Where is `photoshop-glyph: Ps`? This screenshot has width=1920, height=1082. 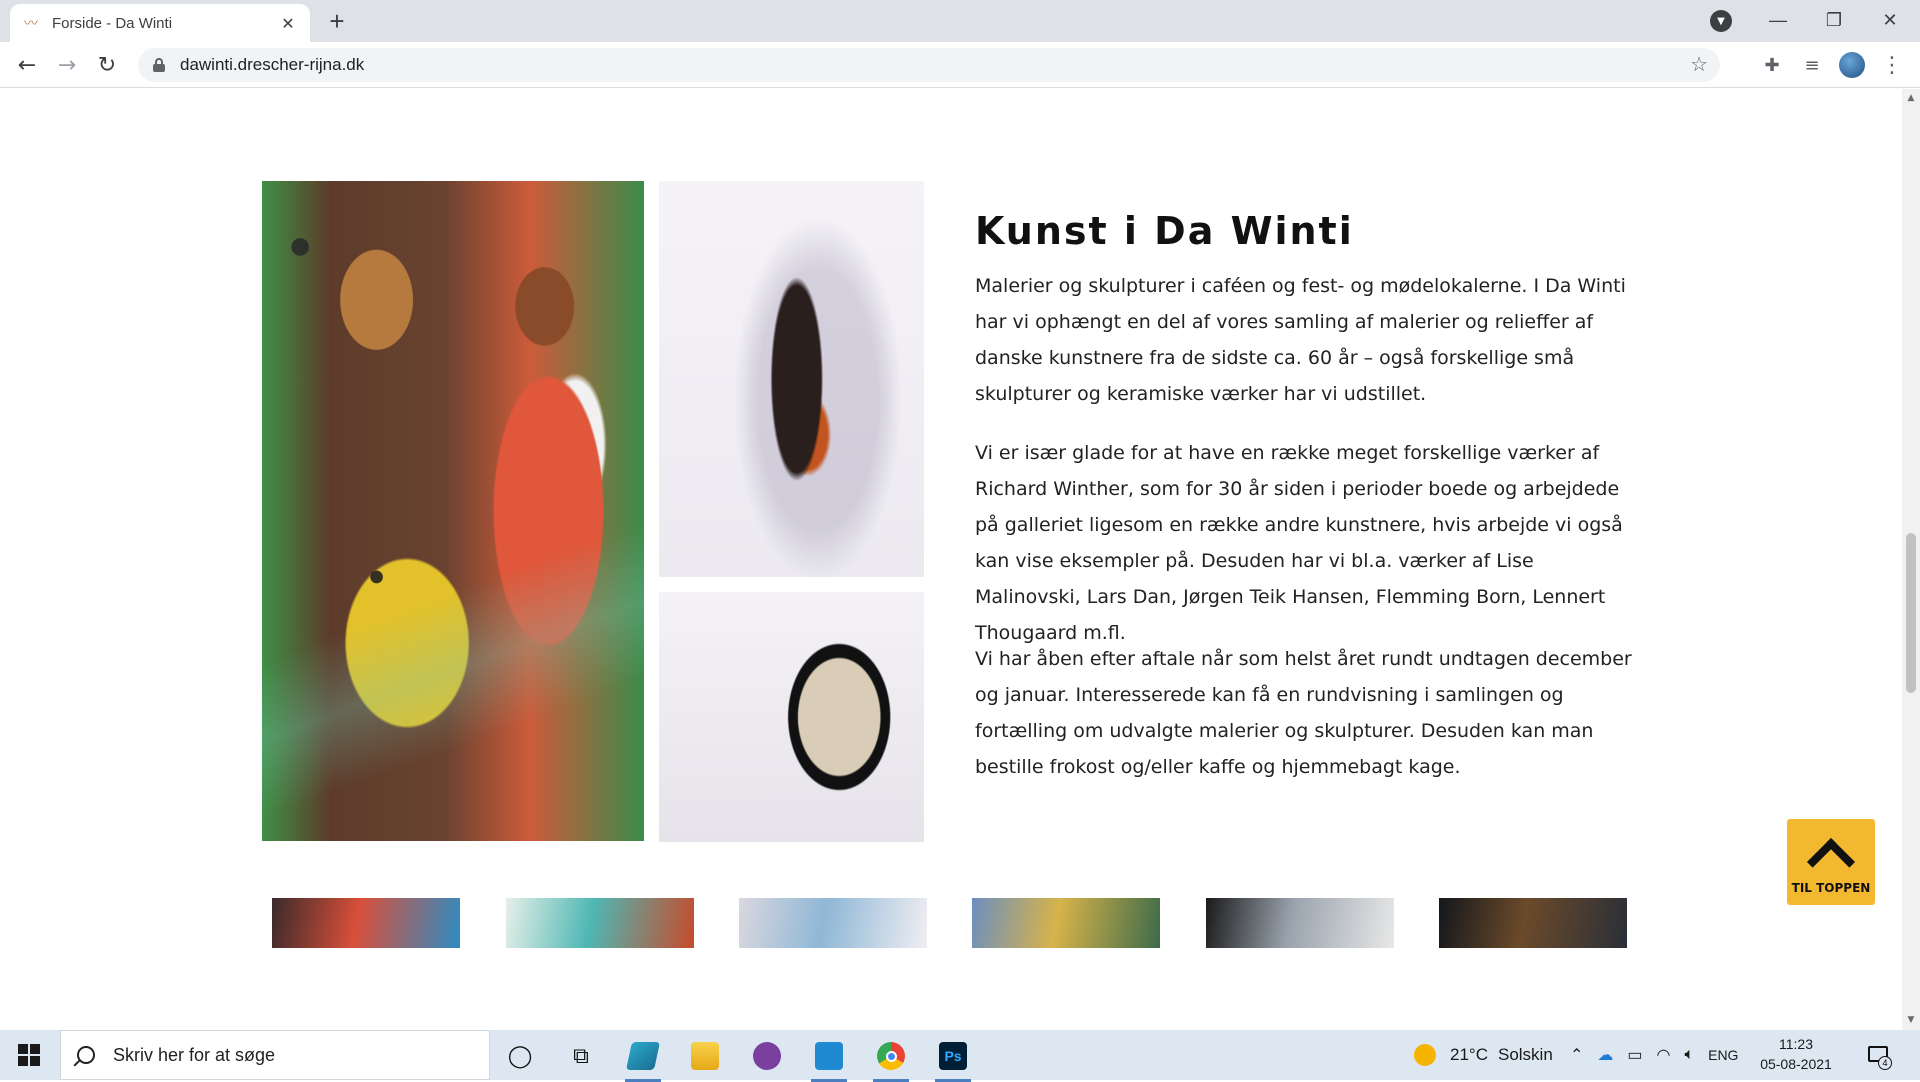
photoshop-glyph: Ps is located at coordinates (953, 1056).